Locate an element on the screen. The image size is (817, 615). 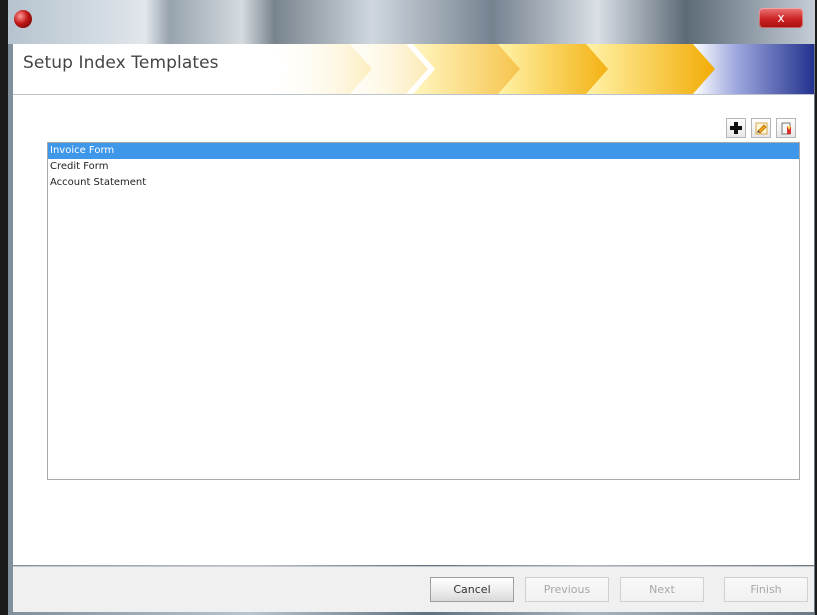
list-item-account-statement: Account Statement is located at coordinates (423, 183).